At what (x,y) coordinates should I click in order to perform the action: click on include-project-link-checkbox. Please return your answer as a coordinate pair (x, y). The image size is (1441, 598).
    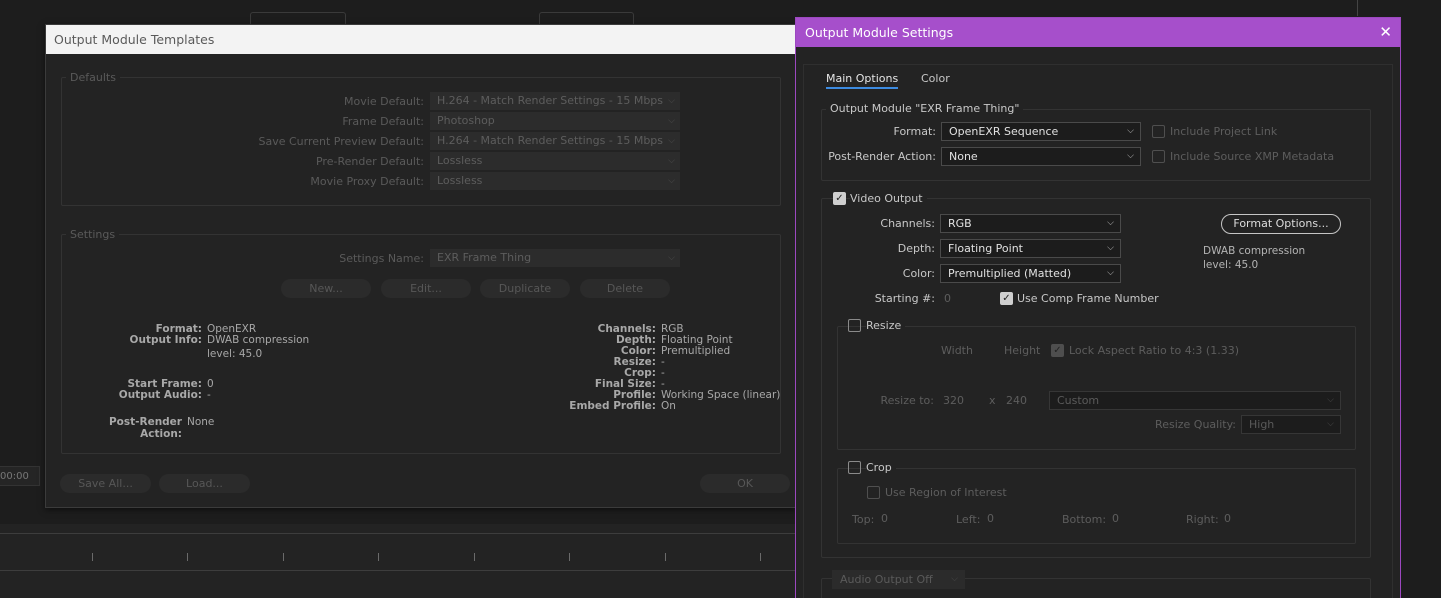
    Looking at the image, I should click on (1158, 131).